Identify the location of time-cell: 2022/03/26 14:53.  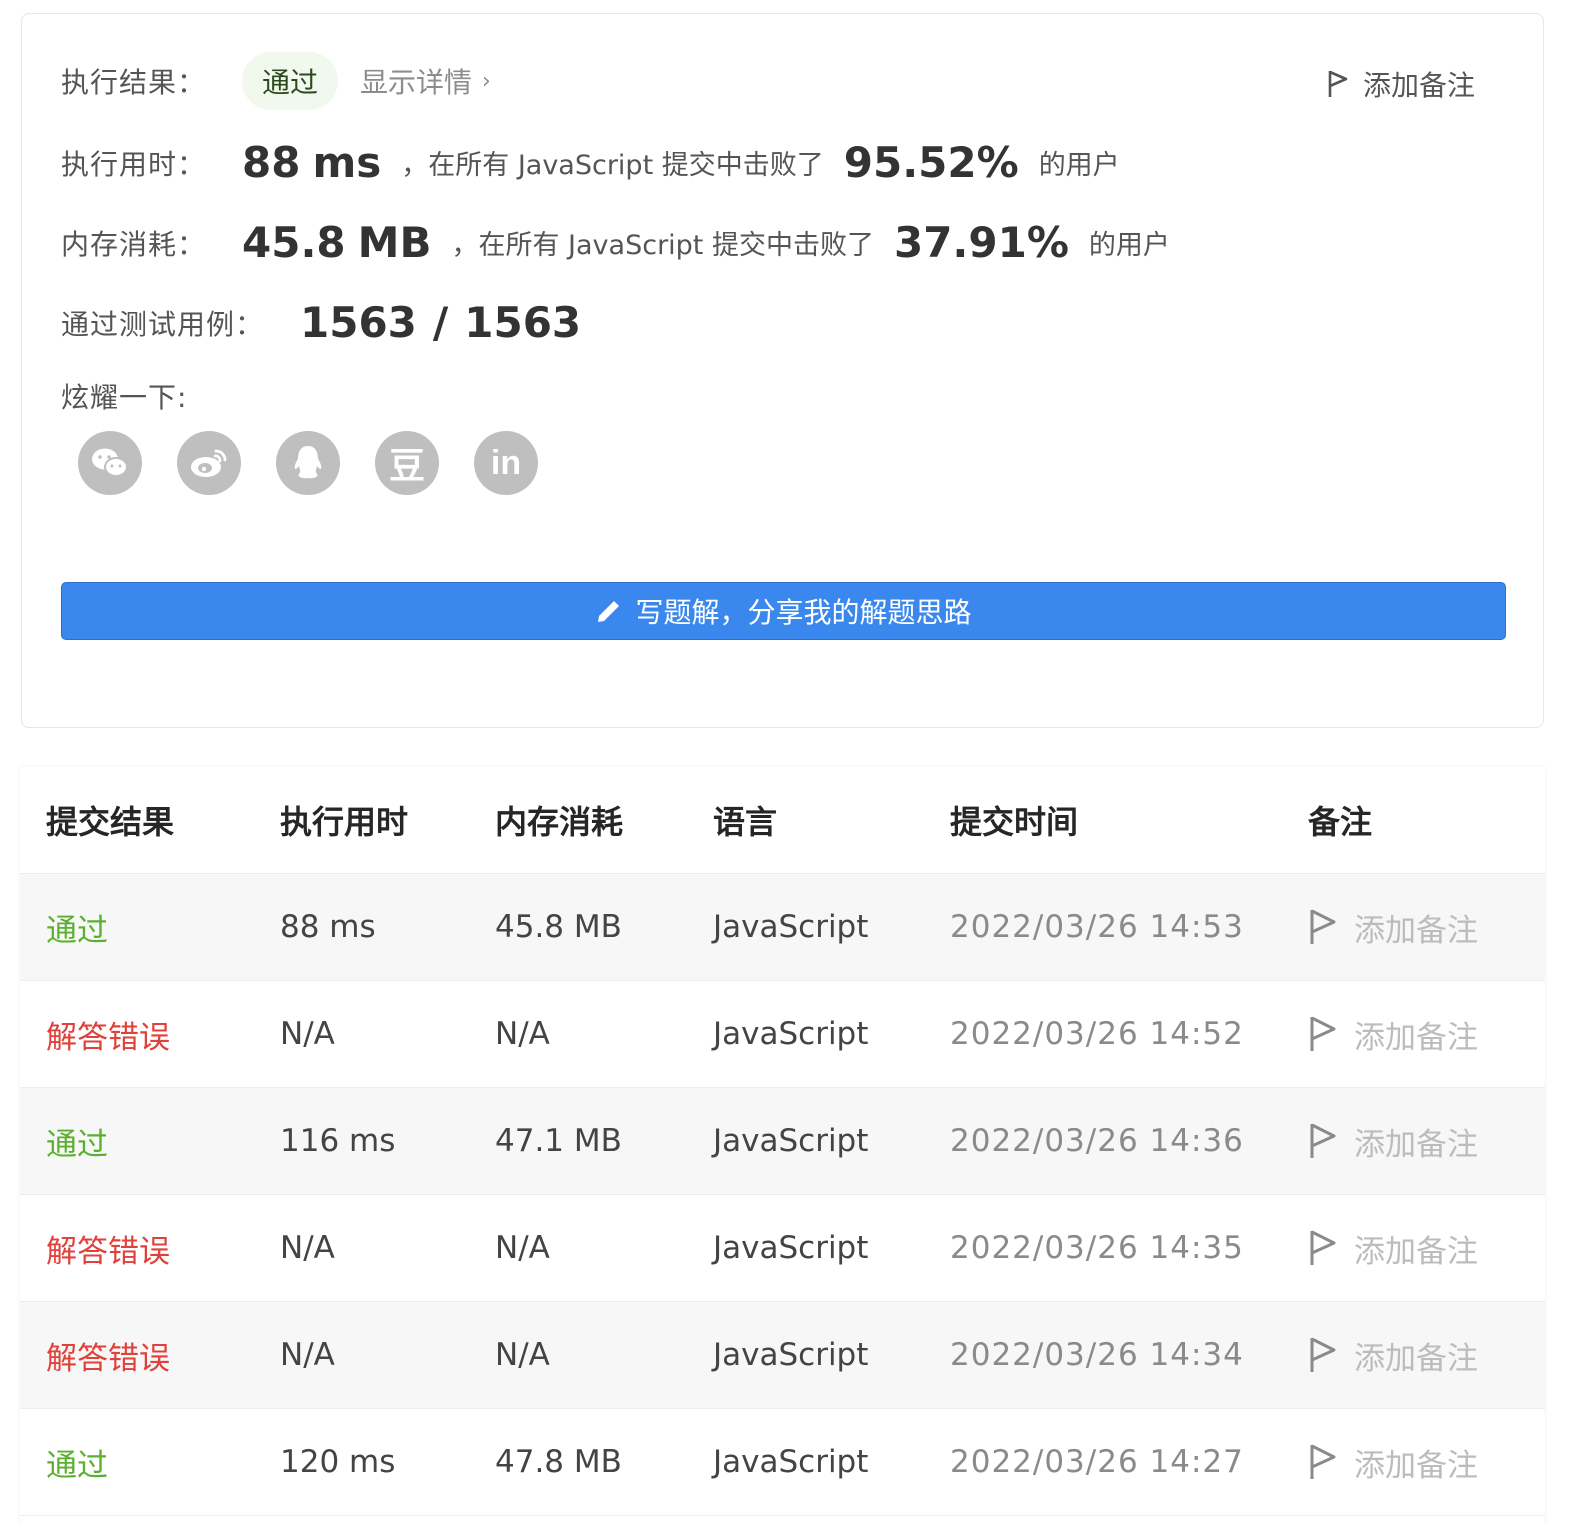
(1097, 927).